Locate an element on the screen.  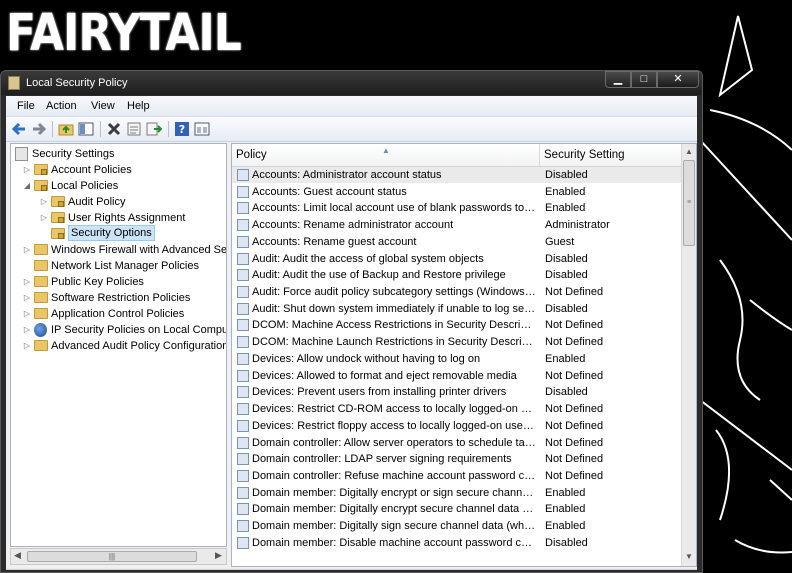
title-bar: Local Security Policy ▁ □ ✕ is located at coordinates (351, 83).